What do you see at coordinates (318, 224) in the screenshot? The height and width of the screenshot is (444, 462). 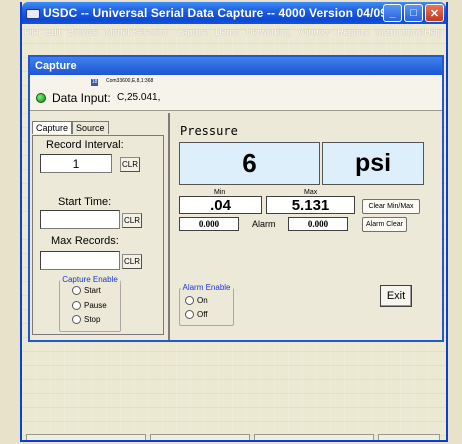 I see `alarm-high-value: 0.000` at bounding box center [318, 224].